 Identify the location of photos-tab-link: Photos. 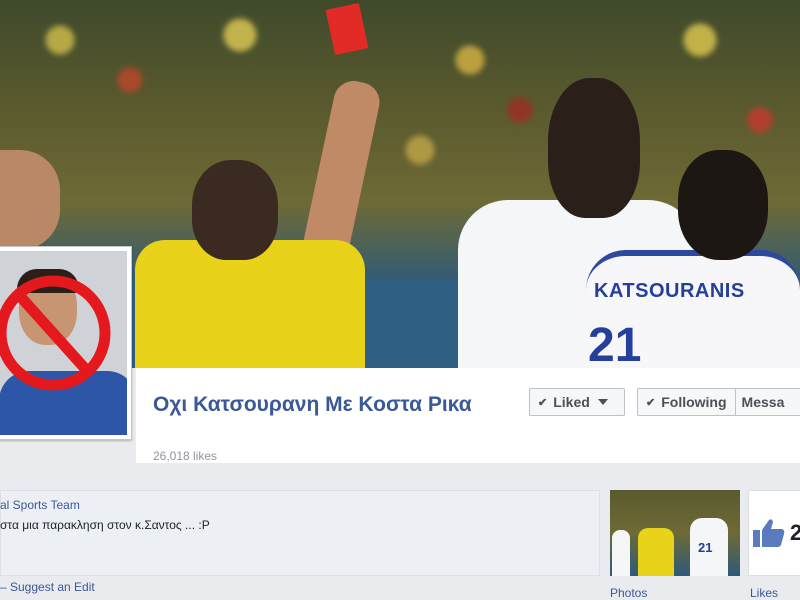
(628, 593).